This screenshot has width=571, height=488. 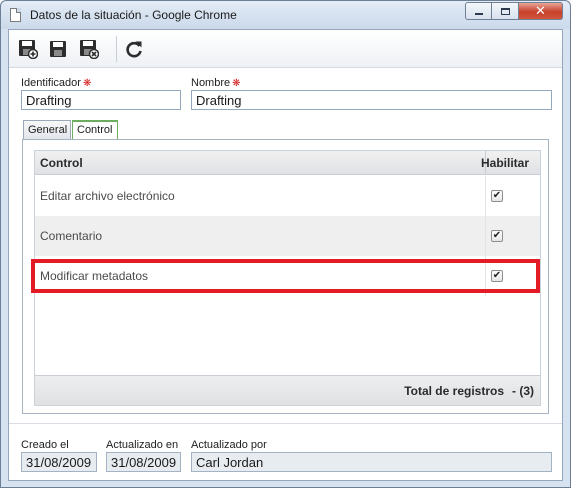 I want to click on maximize-button, so click(x=505, y=11).